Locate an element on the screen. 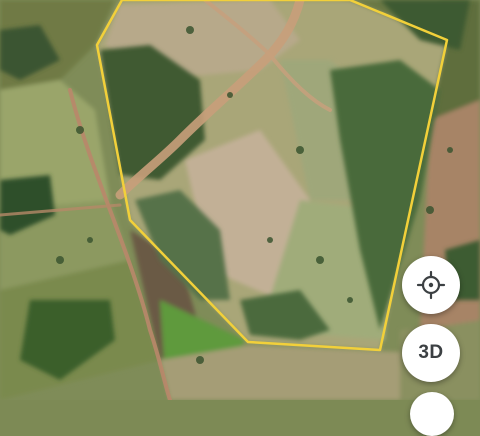  crosshair-icon is located at coordinates (431, 285).